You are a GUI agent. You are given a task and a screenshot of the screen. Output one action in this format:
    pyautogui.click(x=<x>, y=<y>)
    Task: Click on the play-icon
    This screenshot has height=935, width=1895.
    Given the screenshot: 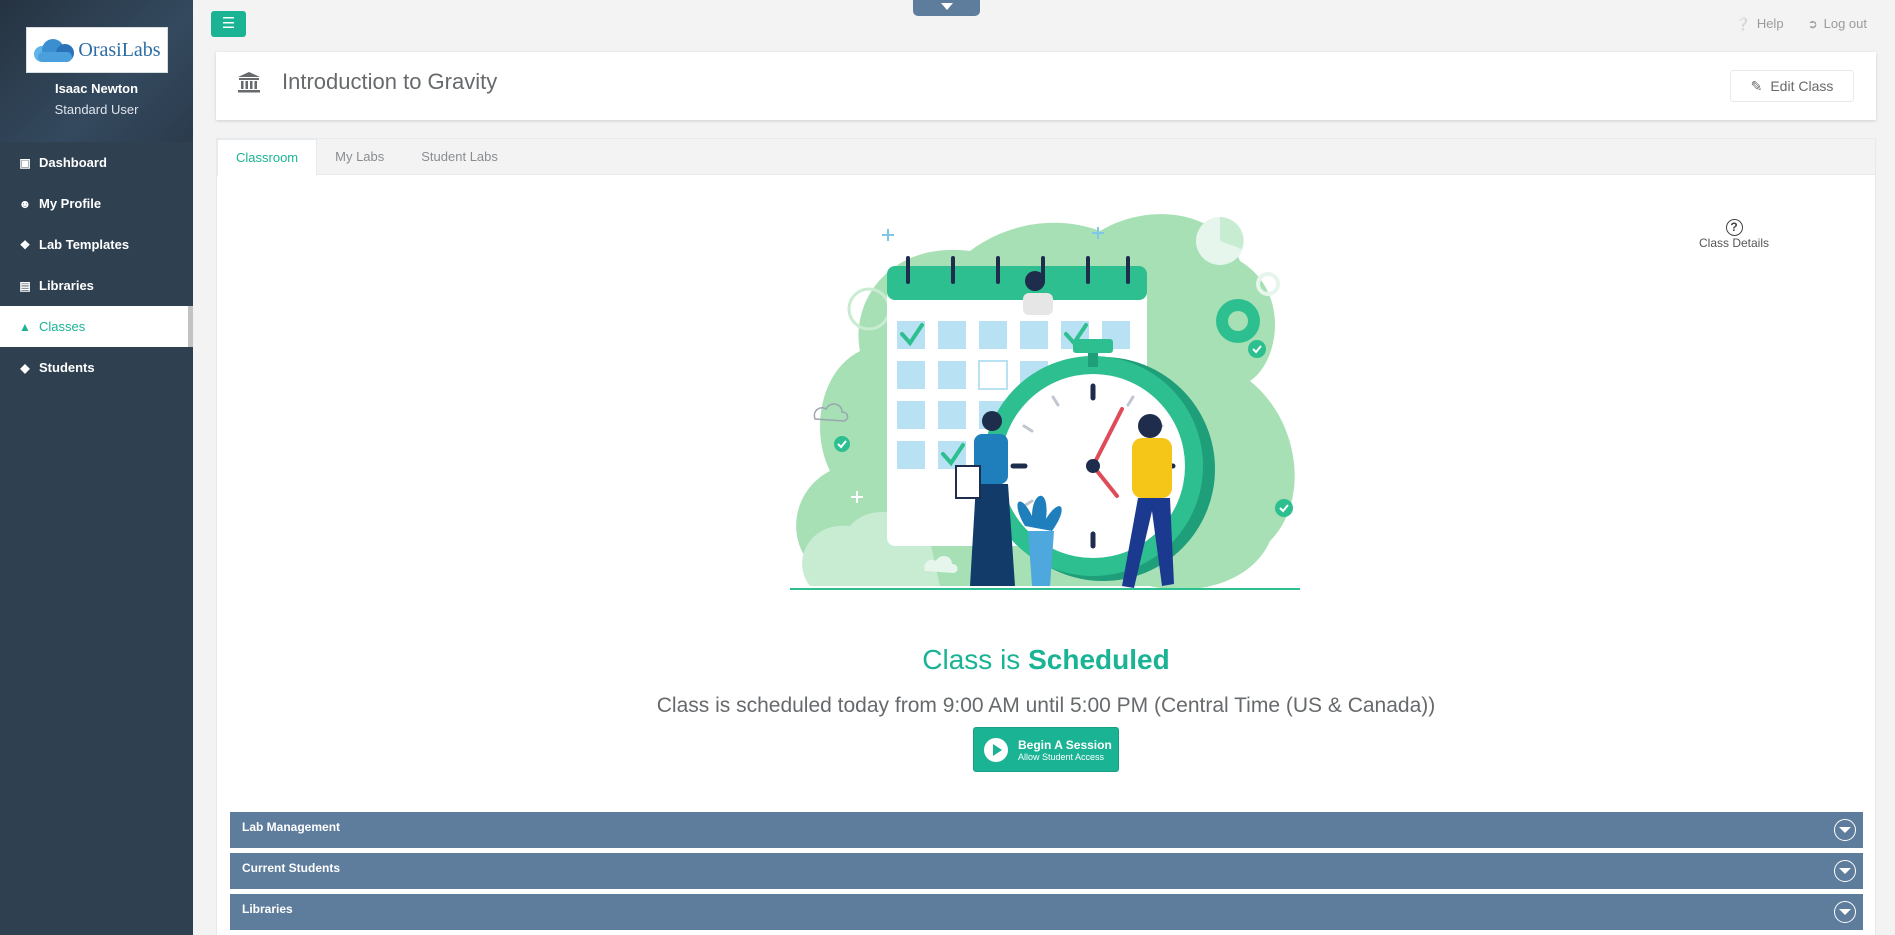 What is the action you would take?
    pyautogui.click(x=996, y=749)
    